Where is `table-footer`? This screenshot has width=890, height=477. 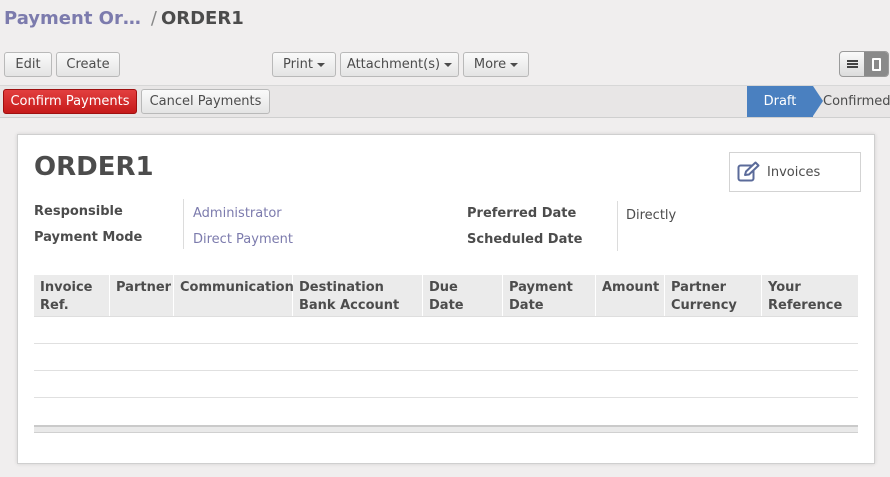 table-footer is located at coordinates (446, 429).